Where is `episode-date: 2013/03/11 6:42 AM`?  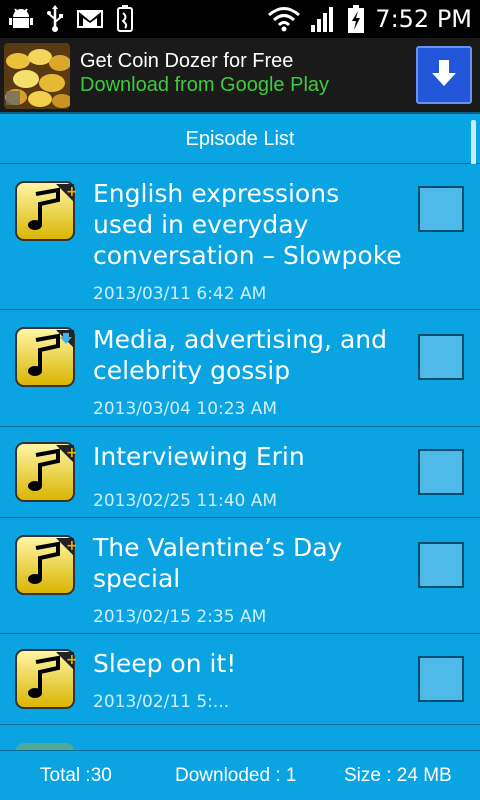 episode-date: 2013/03/11 6:42 AM is located at coordinates (180, 294).